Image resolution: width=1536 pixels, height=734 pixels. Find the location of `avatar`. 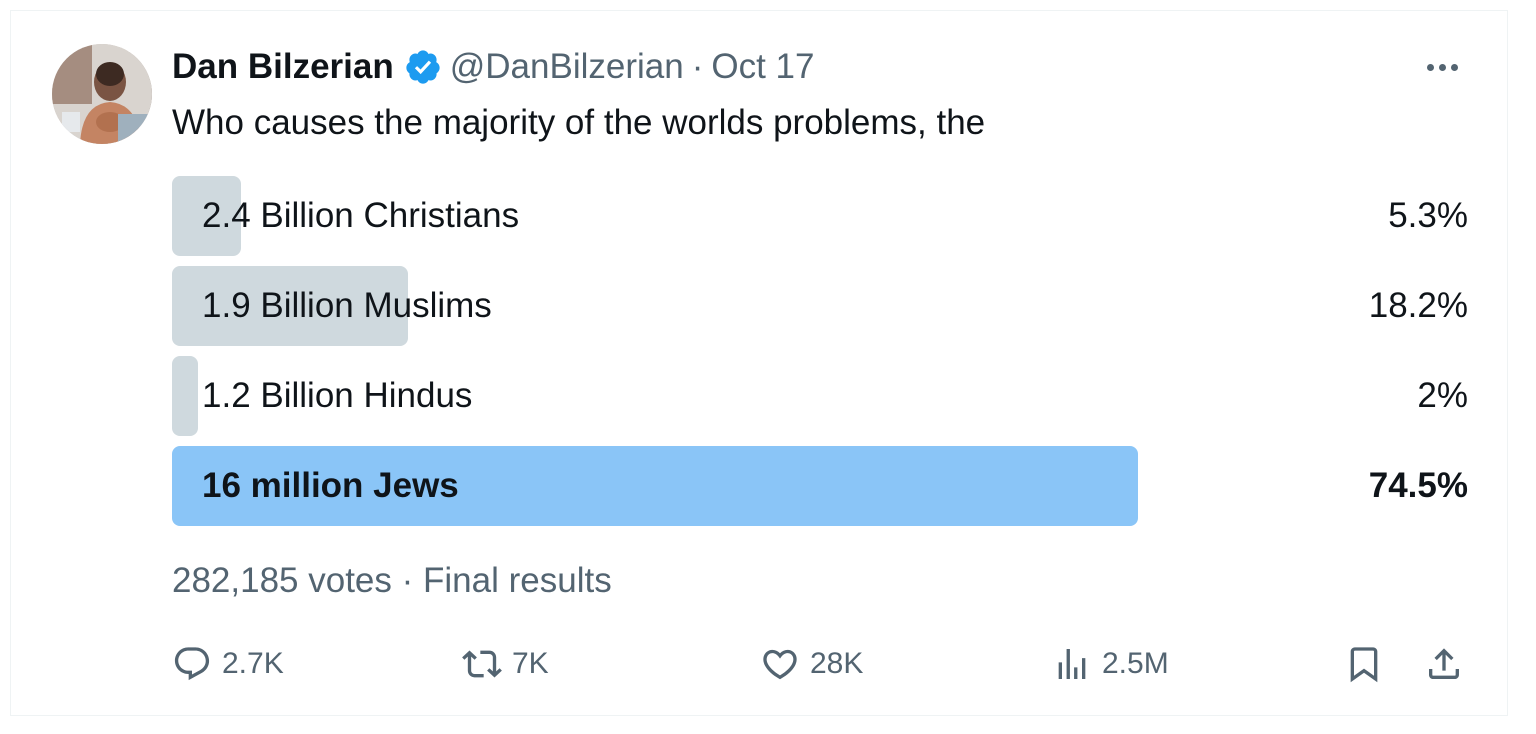

avatar is located at coordinates (102, 94).